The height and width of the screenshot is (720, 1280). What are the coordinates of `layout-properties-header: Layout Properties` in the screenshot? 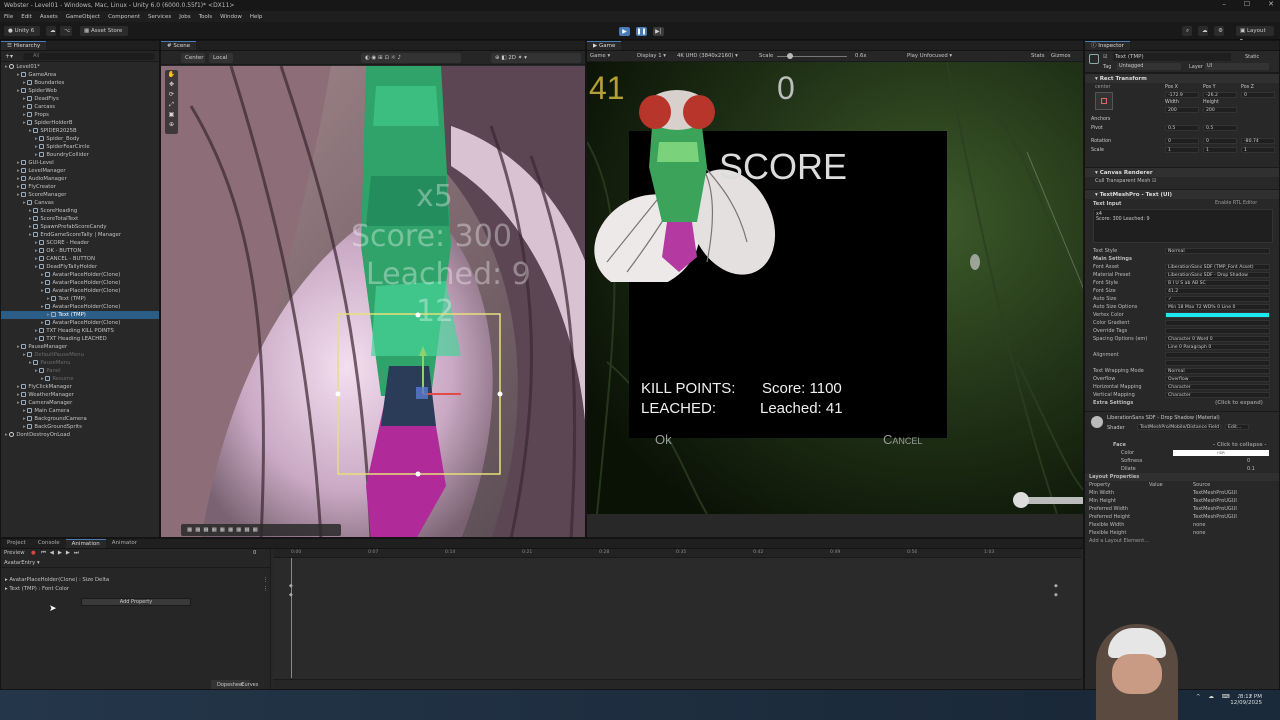 It's located at (1182, 477).